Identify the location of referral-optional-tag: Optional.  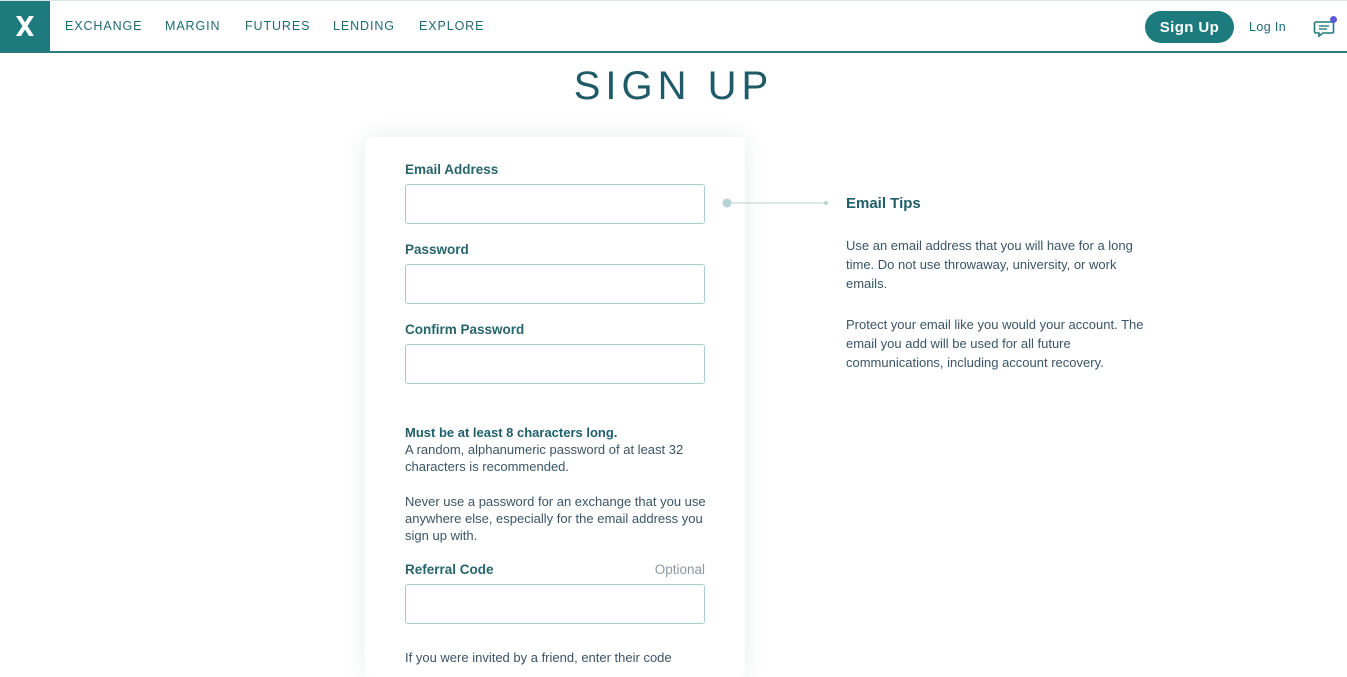
(679, 569).